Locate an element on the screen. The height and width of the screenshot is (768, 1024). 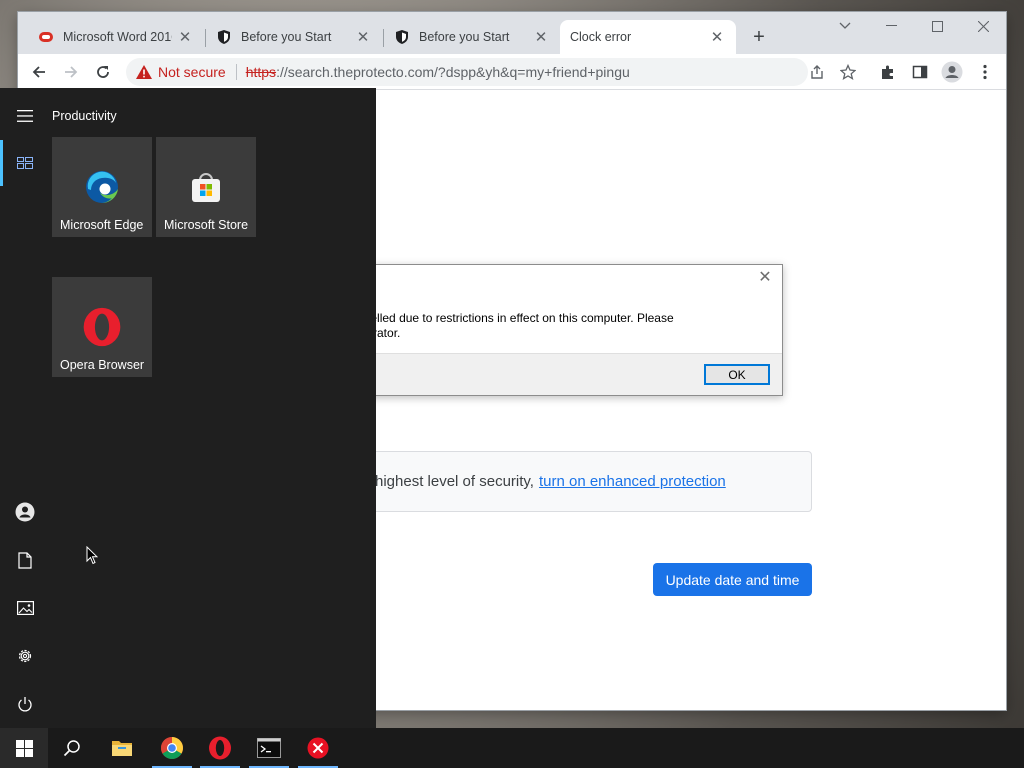
new-tab-button: + is located at coordinates (759, 37).